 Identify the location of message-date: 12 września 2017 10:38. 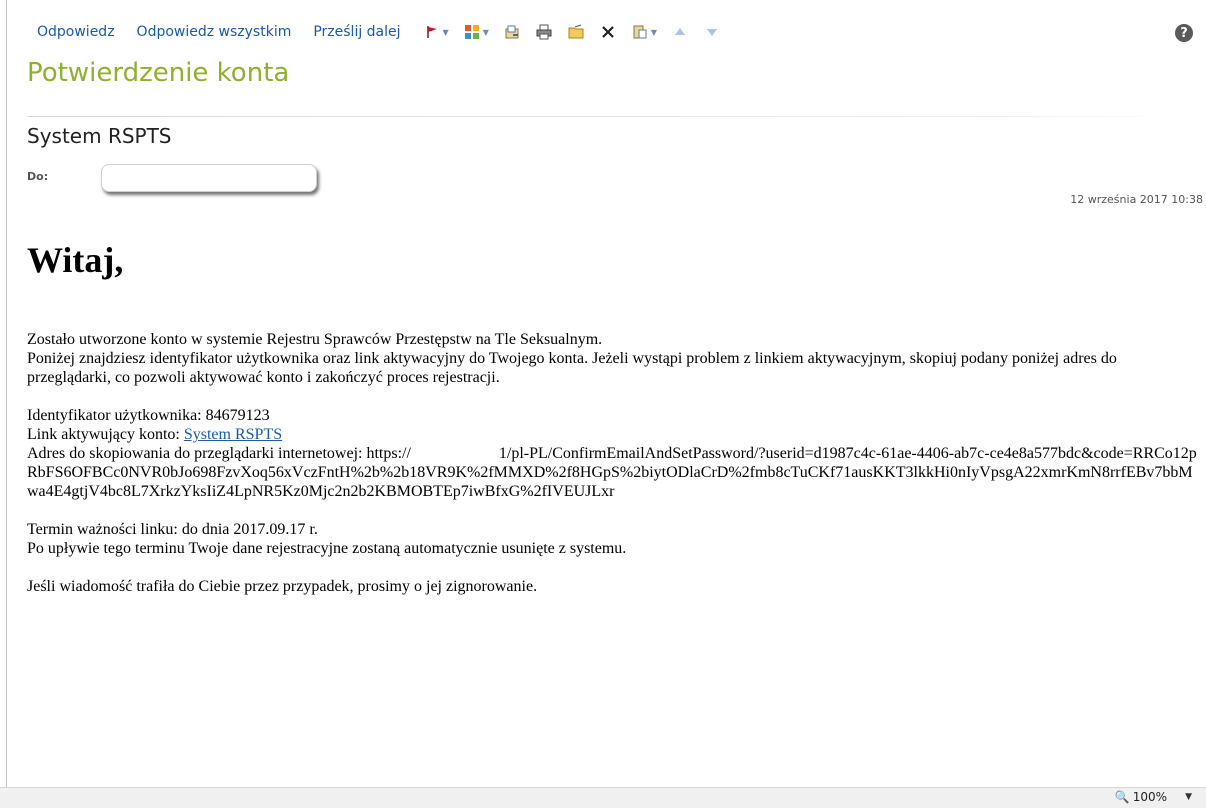
(1136, 199).